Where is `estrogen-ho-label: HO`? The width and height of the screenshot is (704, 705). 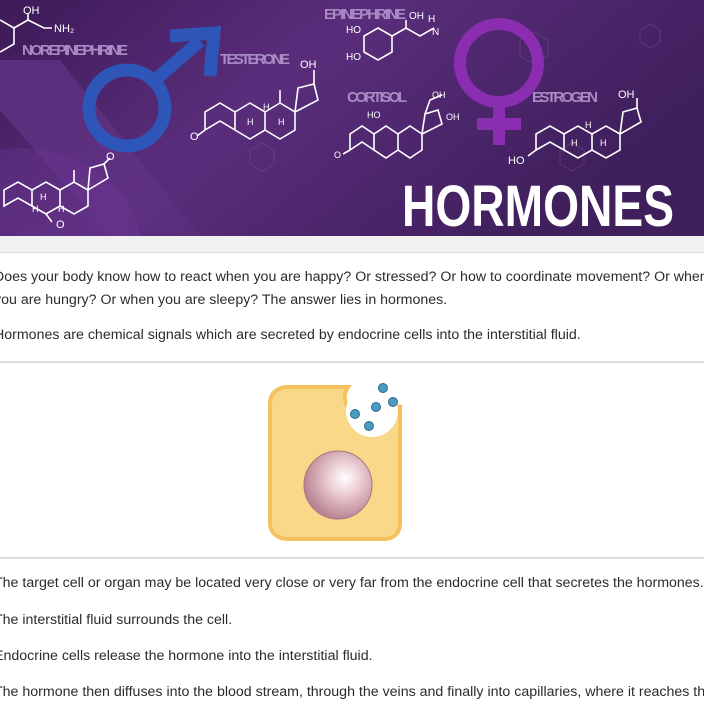 estrogen-ho-label: HO is located at coordinates (516, 161).